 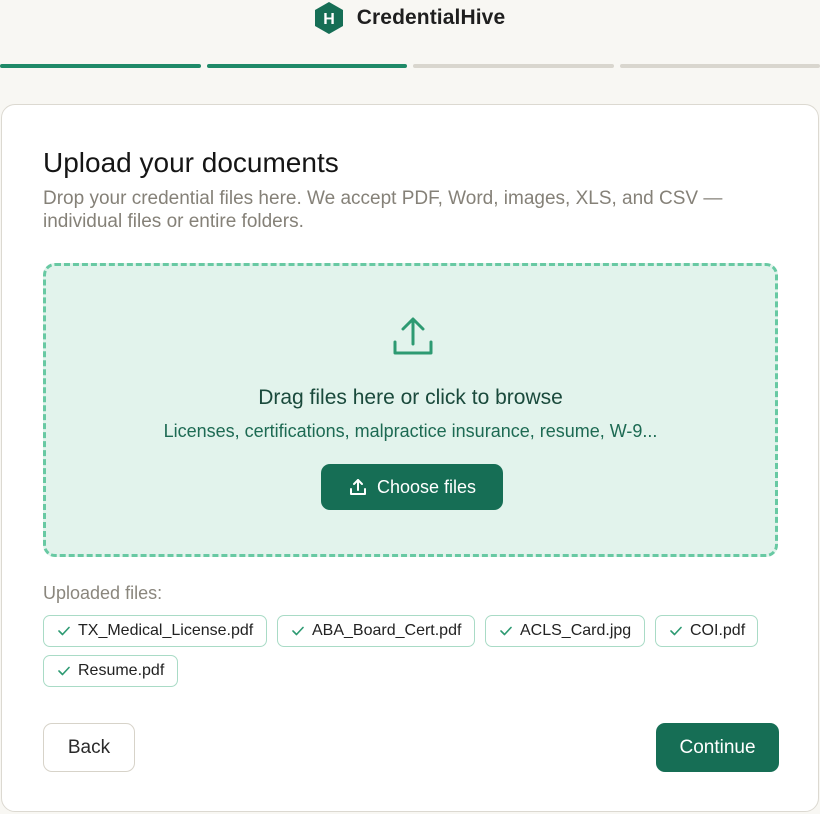 I want to click on brand: H CredentialHive, so click(x=409, y=18).